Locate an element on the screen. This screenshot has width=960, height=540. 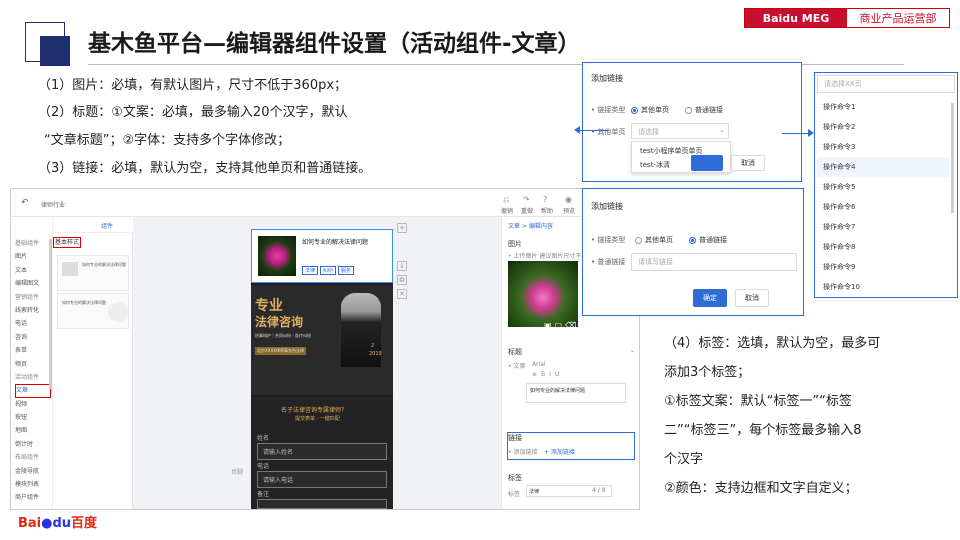
category-item: 文章 is located at coordinates (33, 391).